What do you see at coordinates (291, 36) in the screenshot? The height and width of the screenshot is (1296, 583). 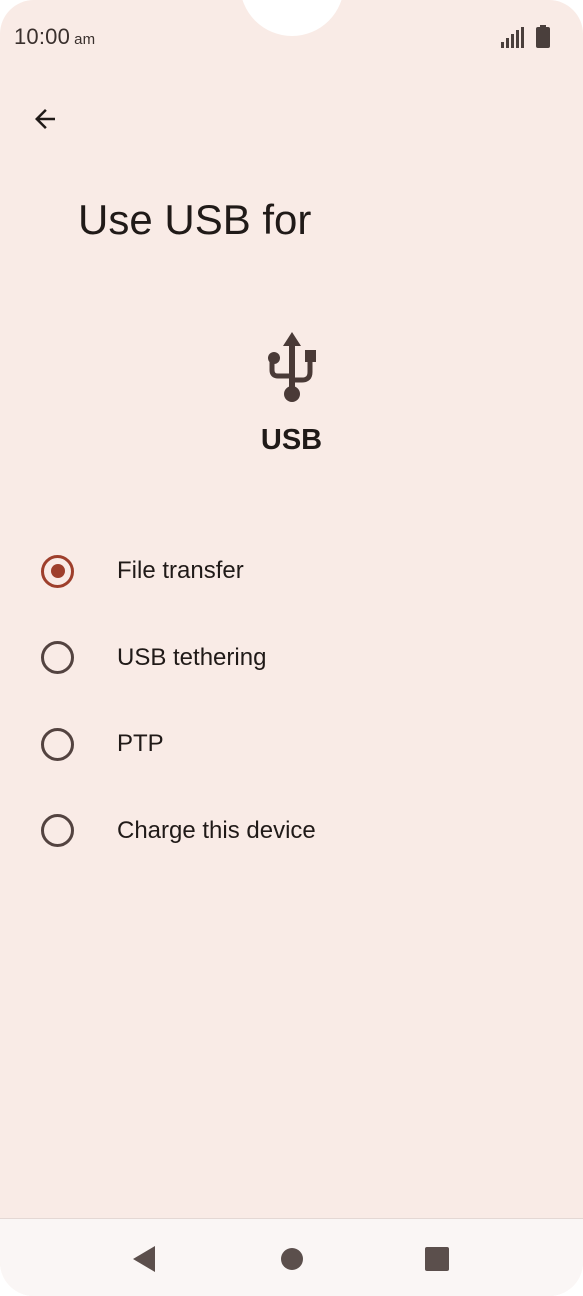 I see `status-bar: 10:00 am` at bounding box center [291, 36].